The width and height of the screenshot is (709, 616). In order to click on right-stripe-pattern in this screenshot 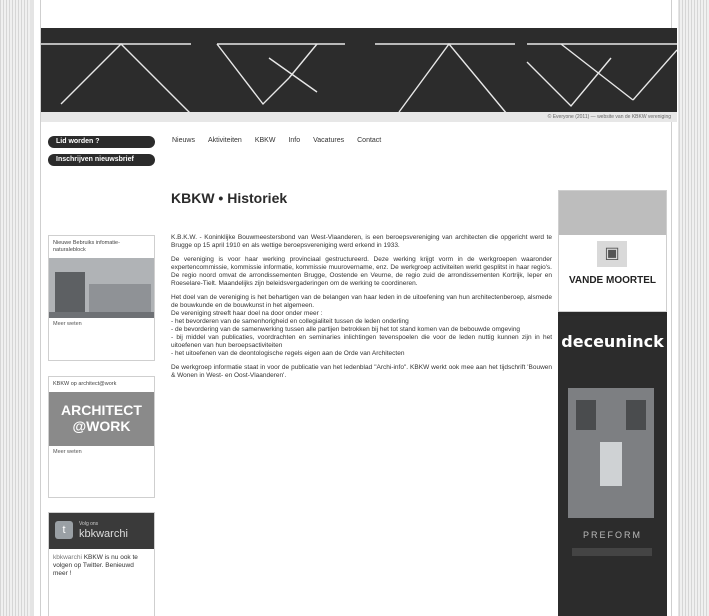, I will do `click(694, 308)`.